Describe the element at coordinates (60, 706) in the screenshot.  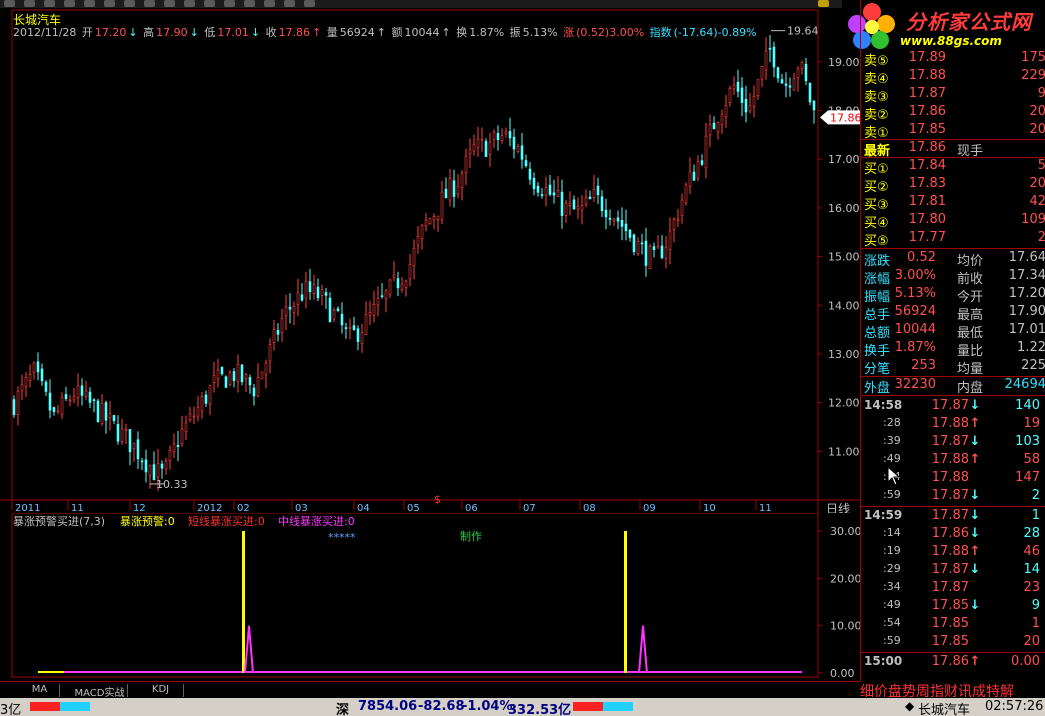
I see `status-bar-graph` at that location.